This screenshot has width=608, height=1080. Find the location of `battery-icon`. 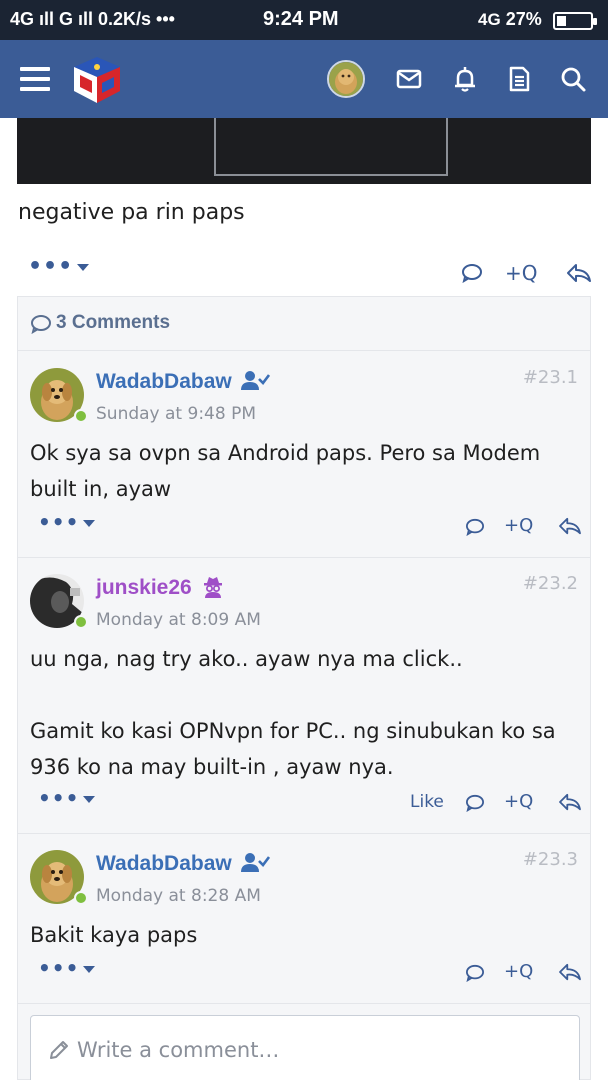

battery-icon is located at coordinates (575, 21).